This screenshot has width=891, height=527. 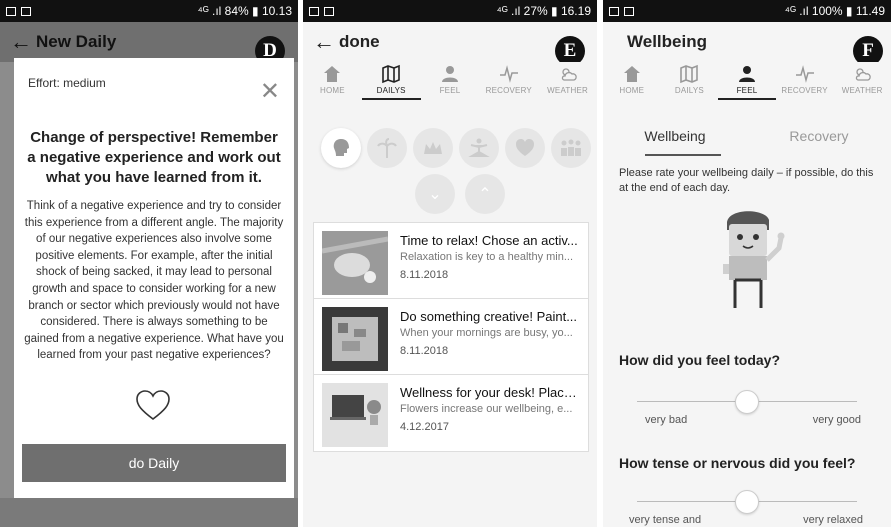 I want to click on crown-icon, so click(x=433, y=148).